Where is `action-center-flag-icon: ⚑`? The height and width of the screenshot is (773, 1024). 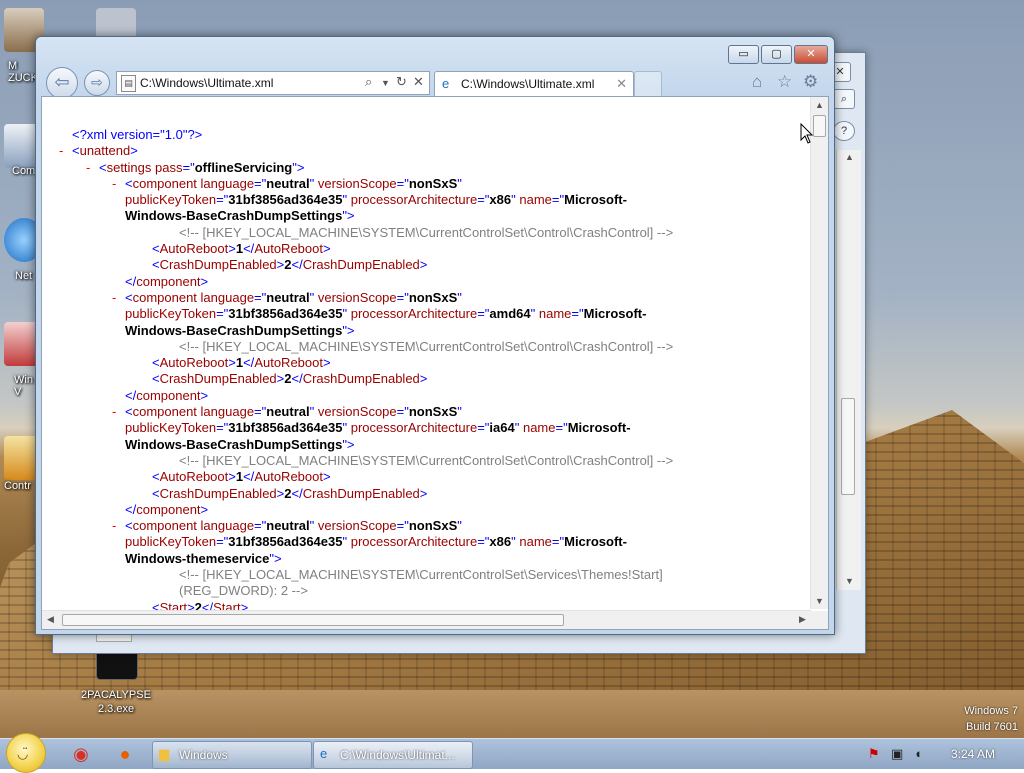
action-center-flag-icon: ⚑ is located at coordinates (874, 754).